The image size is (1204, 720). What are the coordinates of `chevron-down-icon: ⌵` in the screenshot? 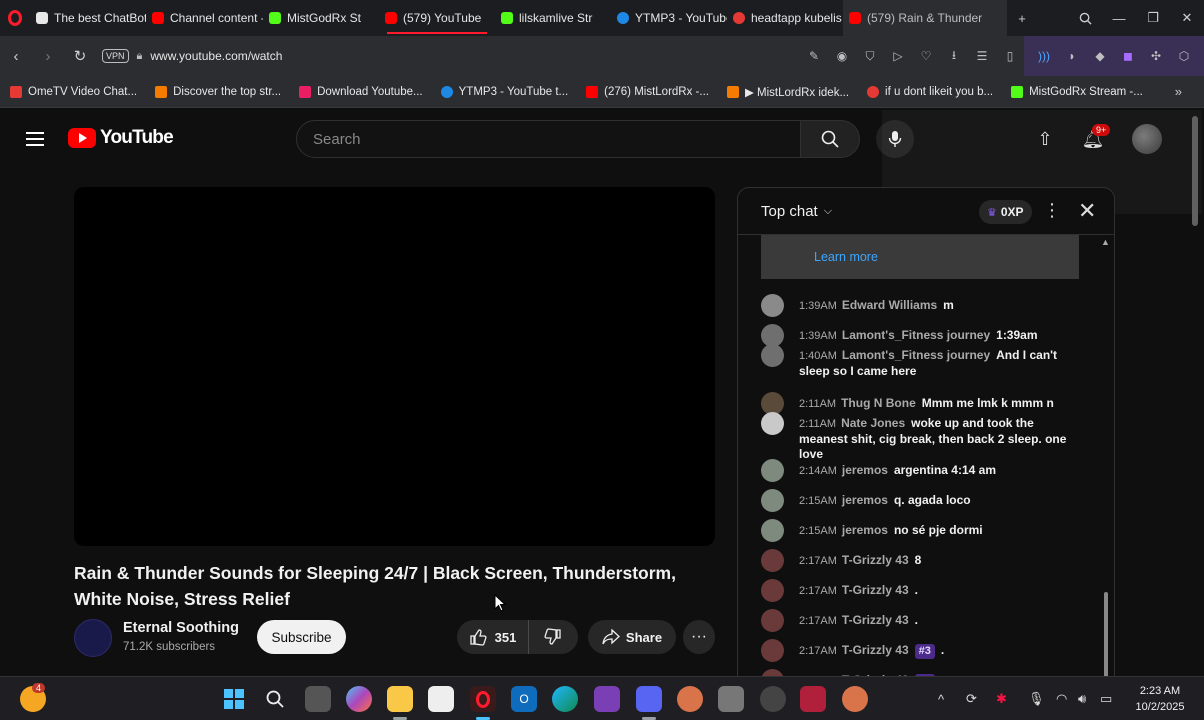 It's located at (828, 211).